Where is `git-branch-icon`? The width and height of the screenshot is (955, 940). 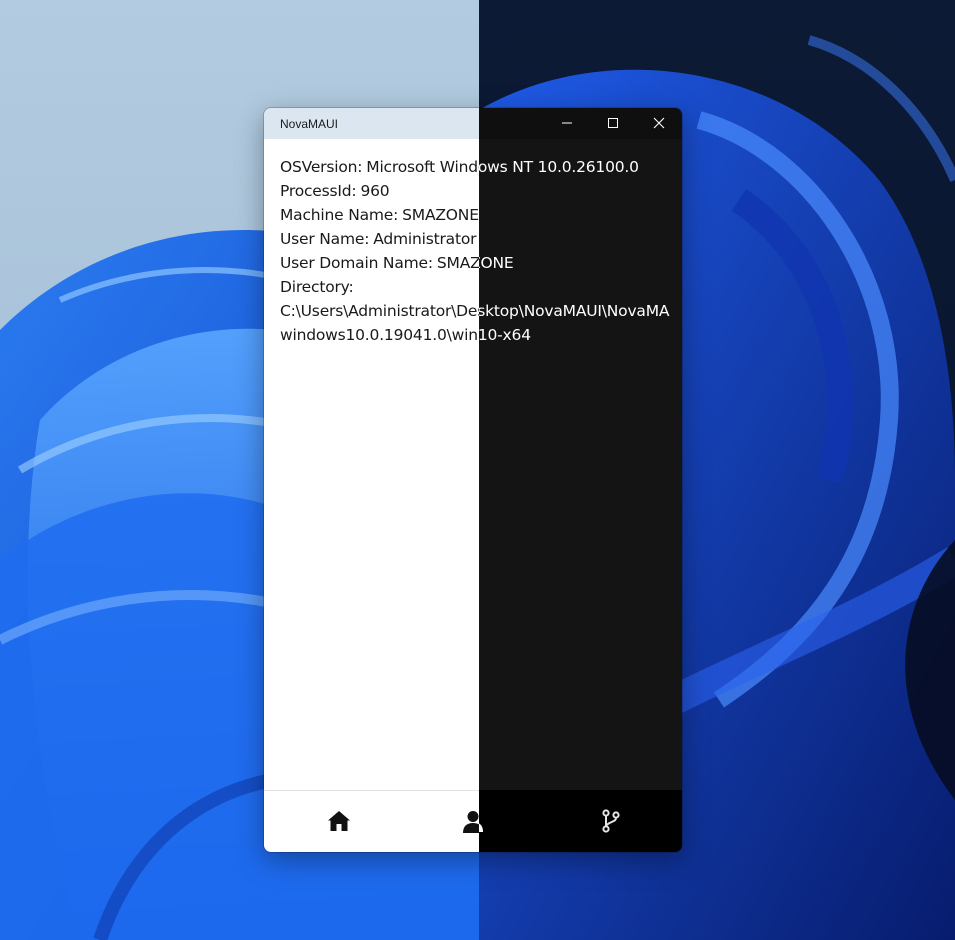 git-branch-icon is located at coordinates (611, 821).